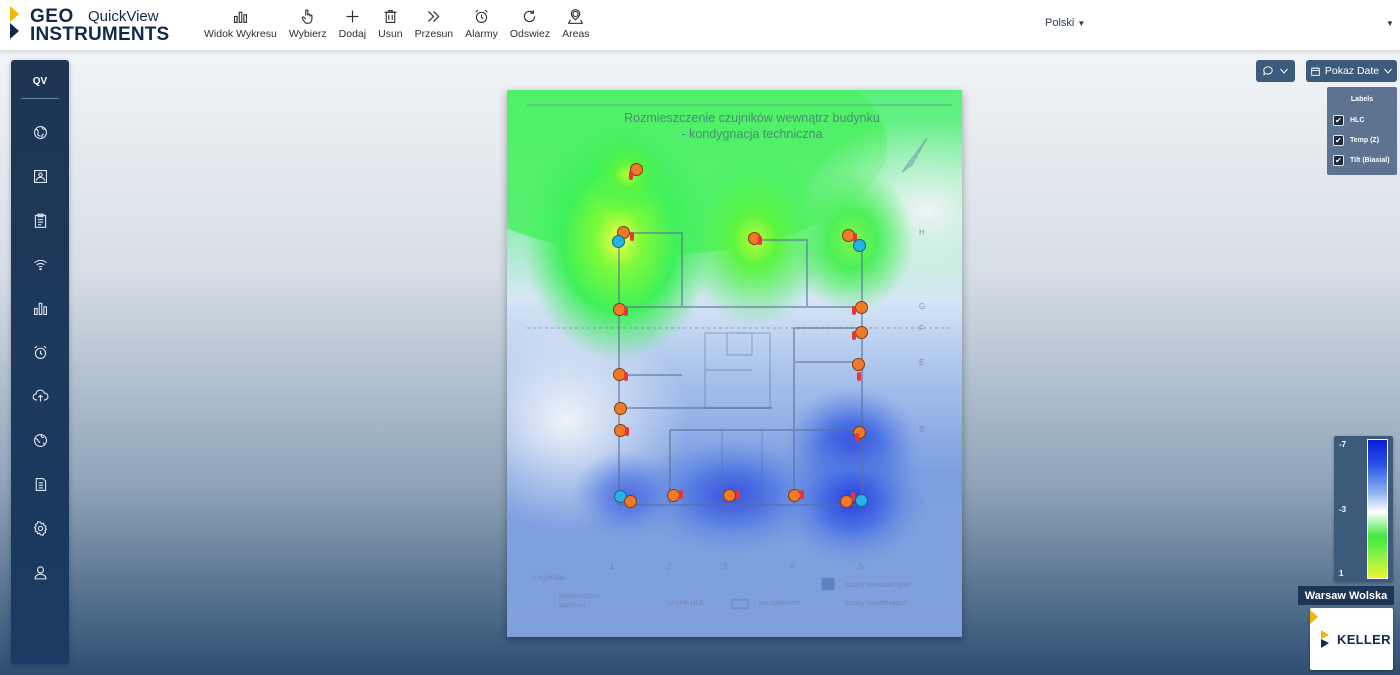  Describe the element at coordinates (352, 16) in the screenshot. I see `plus-icon` at that location.